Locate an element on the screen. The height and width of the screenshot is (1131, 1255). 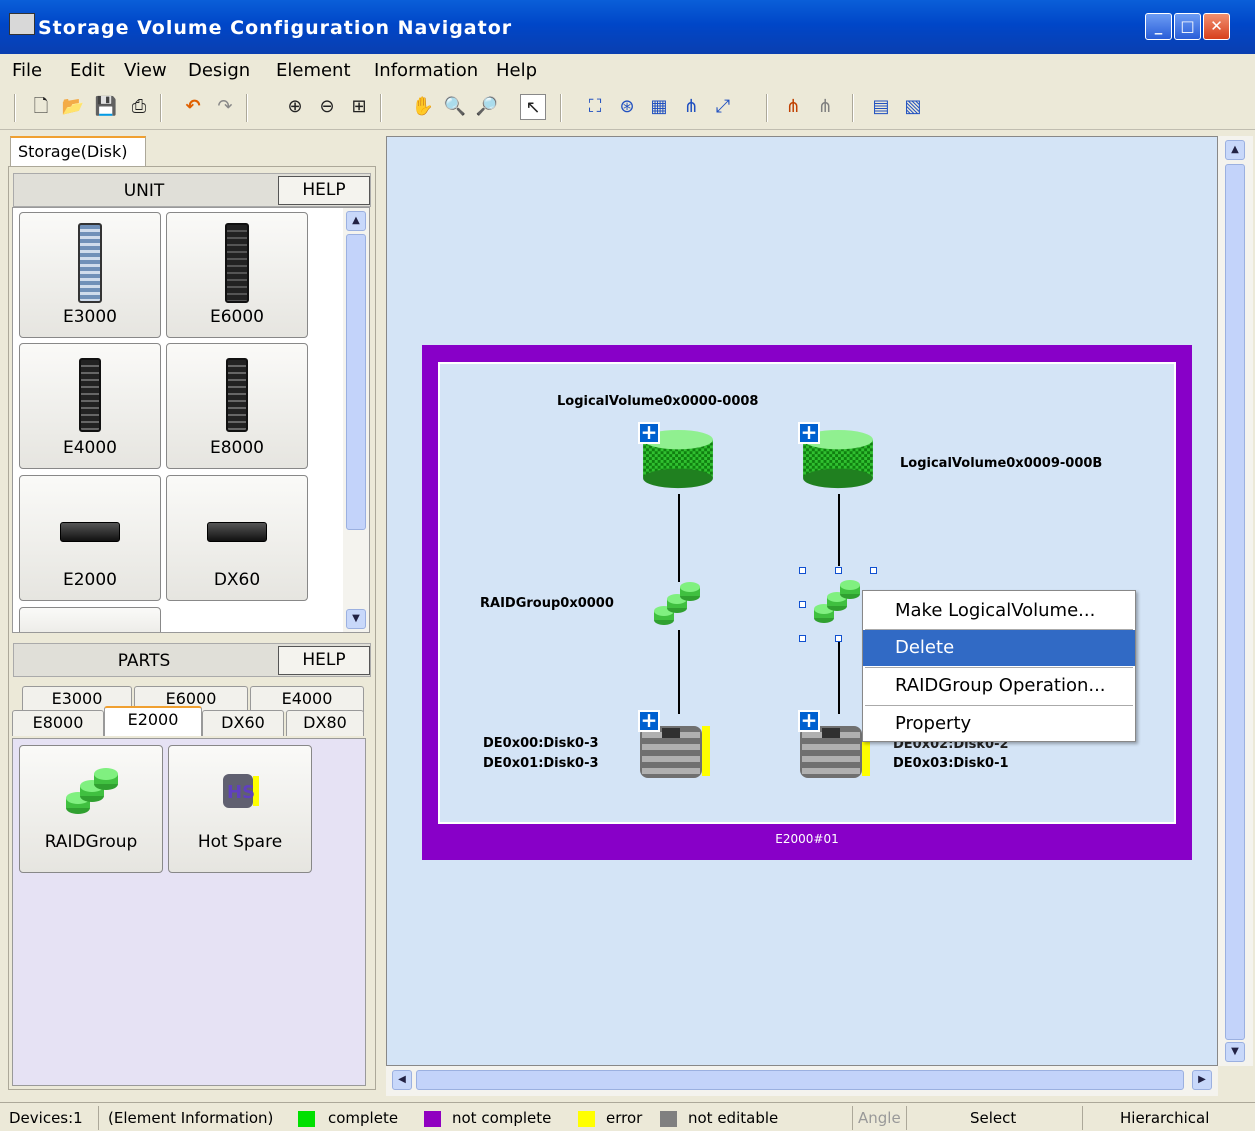
redo-icon: ↷ is located at coordinates (225, 107).